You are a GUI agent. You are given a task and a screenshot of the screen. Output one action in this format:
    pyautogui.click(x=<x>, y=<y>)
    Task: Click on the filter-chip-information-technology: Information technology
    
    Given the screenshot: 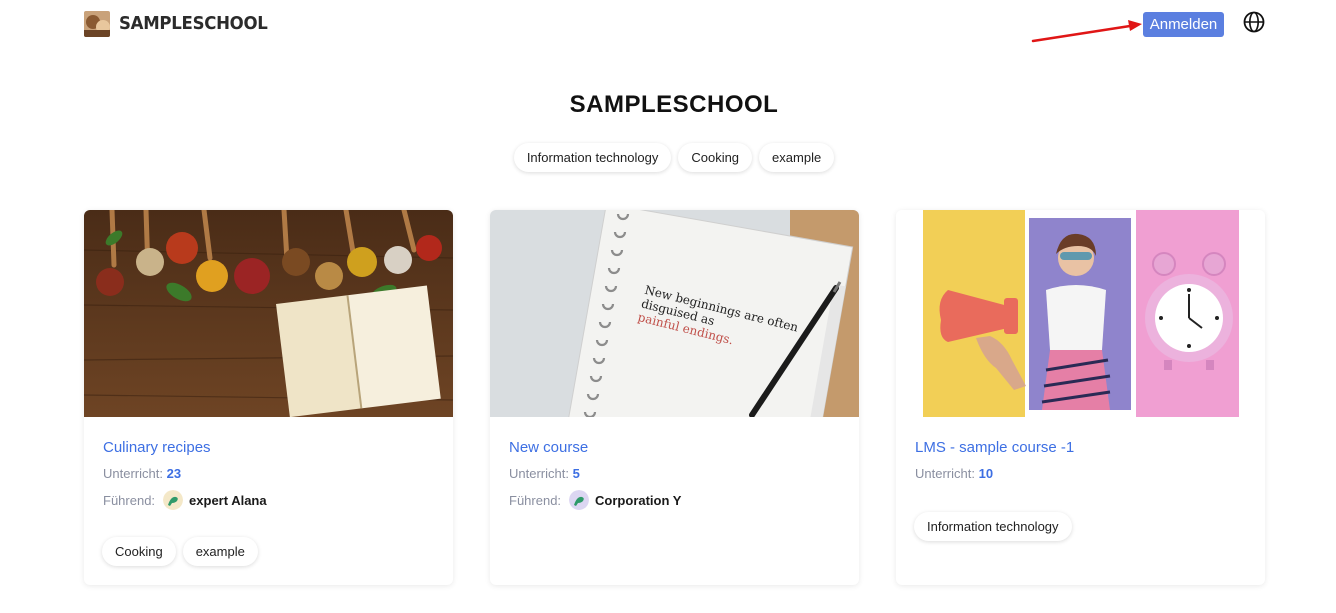 What is the action you would take?
    pyautogui.click(x=592, y=157)
    